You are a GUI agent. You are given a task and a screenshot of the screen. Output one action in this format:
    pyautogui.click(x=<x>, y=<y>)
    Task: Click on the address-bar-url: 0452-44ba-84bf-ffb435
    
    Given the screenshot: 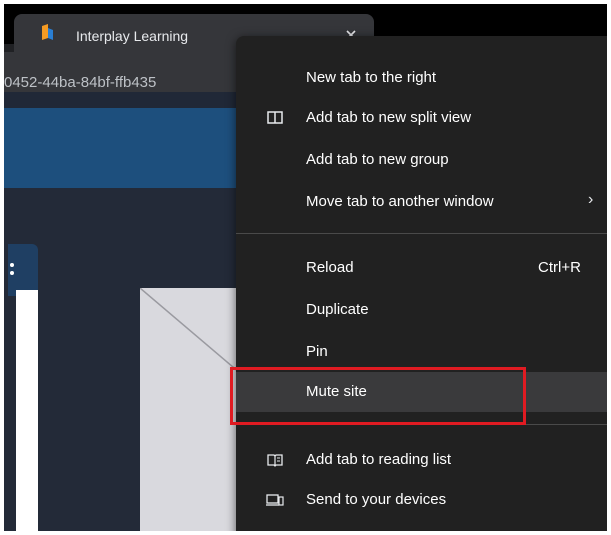 What is the action you would take?
    pyautogui.click(x=80, y=82)
    